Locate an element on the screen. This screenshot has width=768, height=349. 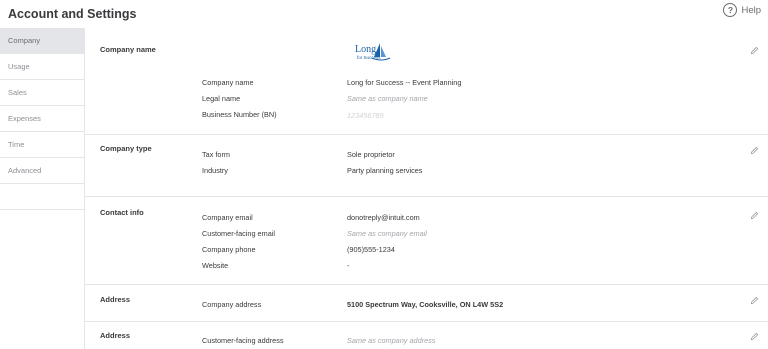
company-phone-label: Company phone is located at coordinates (229, 249).